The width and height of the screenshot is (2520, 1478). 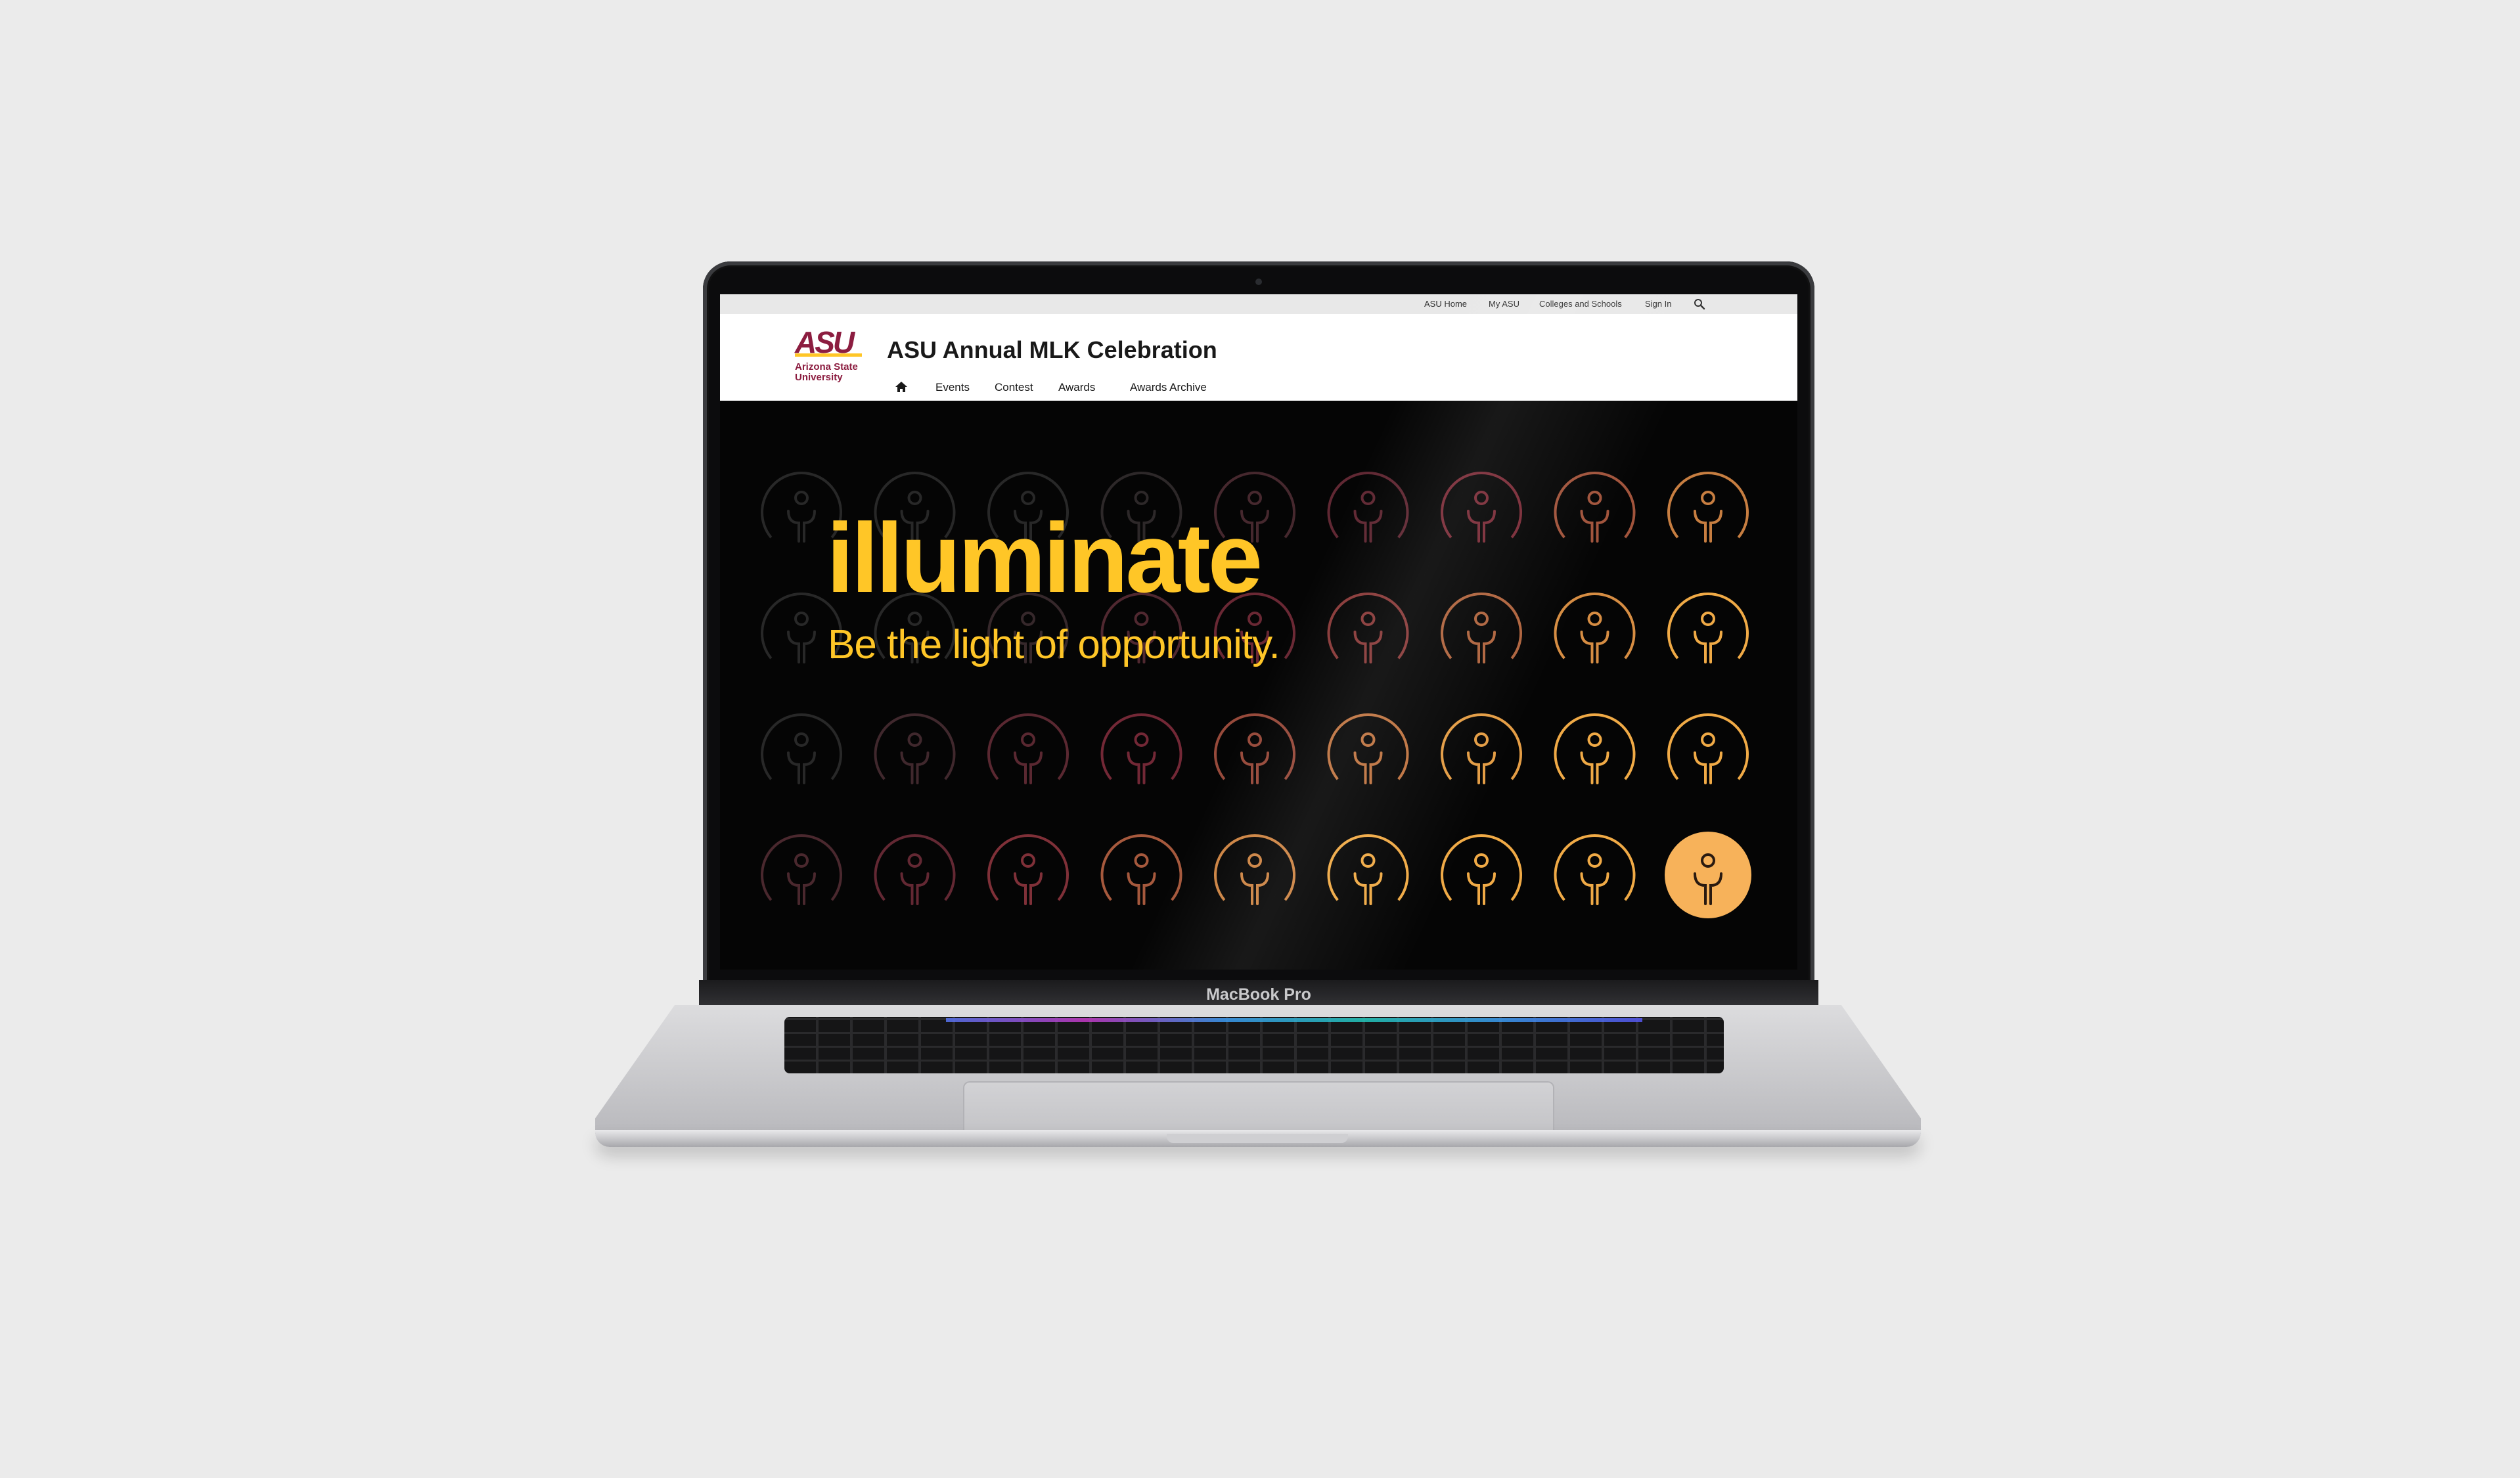 What do you see at coordinates (826, 366) in the screenshot?
I see `asu-logo-wordmark-line1: Arizona State` at bounding box center [826, 366].